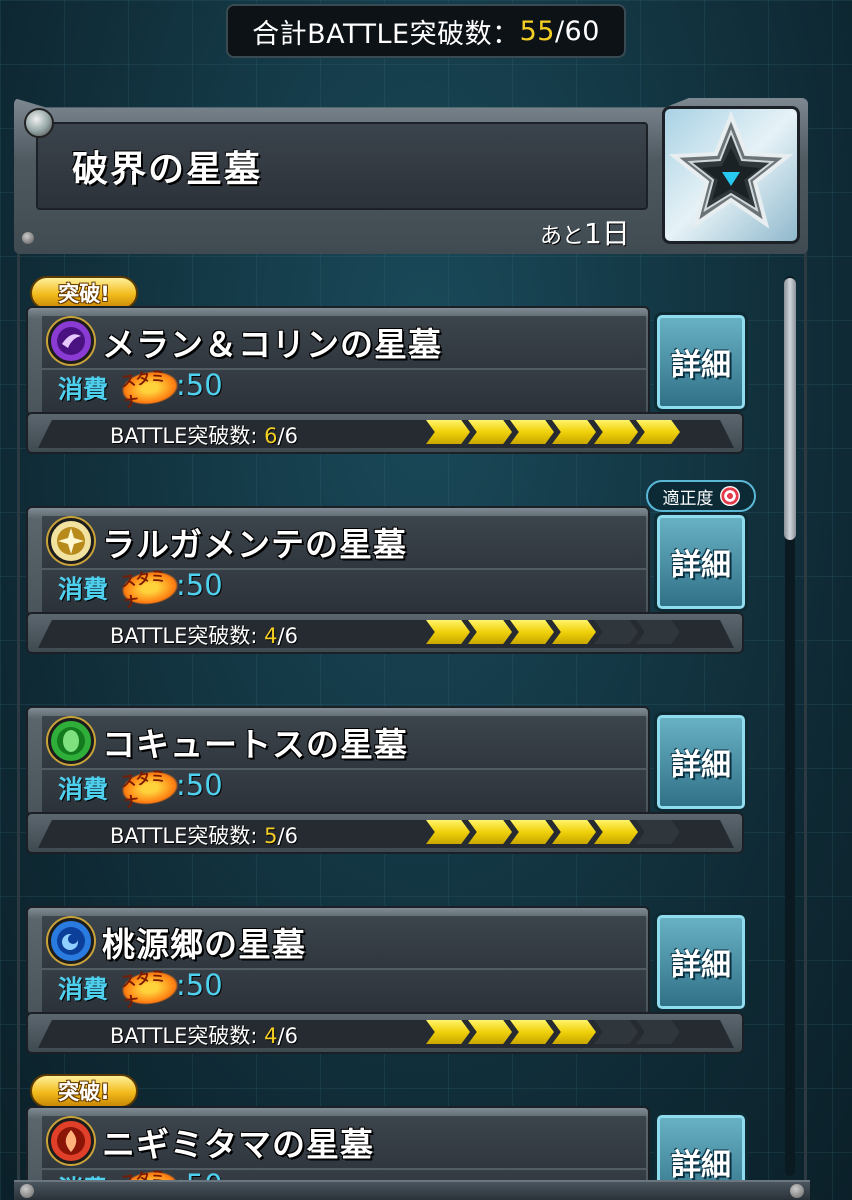  I want to click on bolt-icon, so click(39, 123).